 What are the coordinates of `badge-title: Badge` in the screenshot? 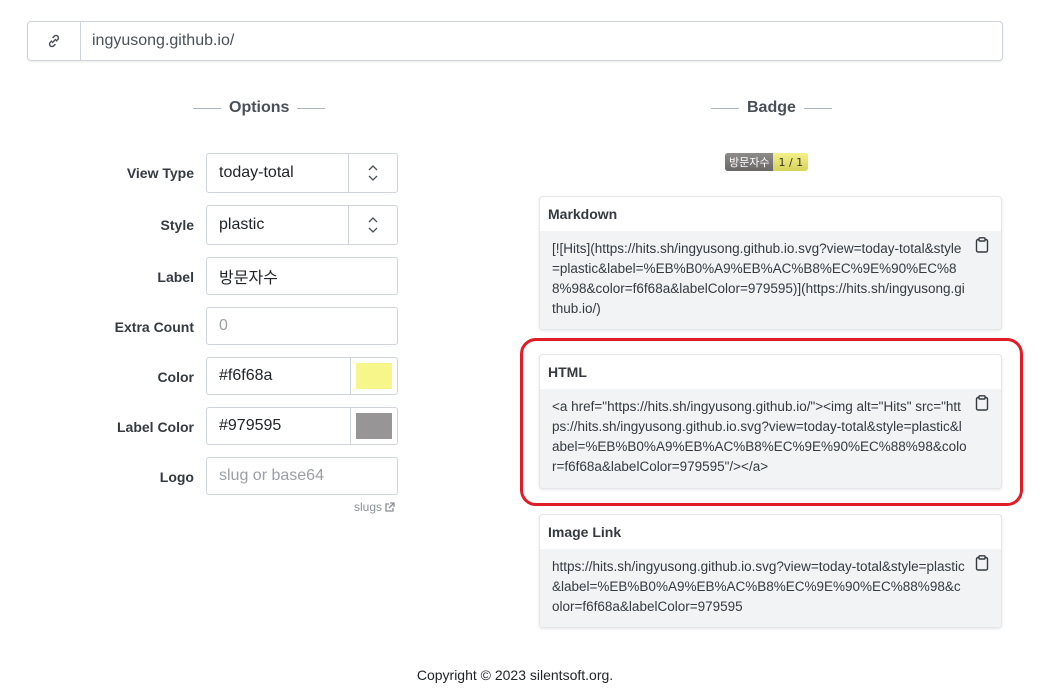 It's located at (771, 108).